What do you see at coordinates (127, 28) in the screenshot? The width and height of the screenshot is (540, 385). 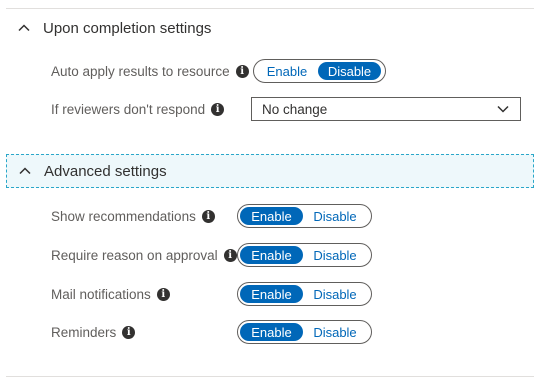 I see `section-title: Upon completion settings` at bounding box center [127, 28].